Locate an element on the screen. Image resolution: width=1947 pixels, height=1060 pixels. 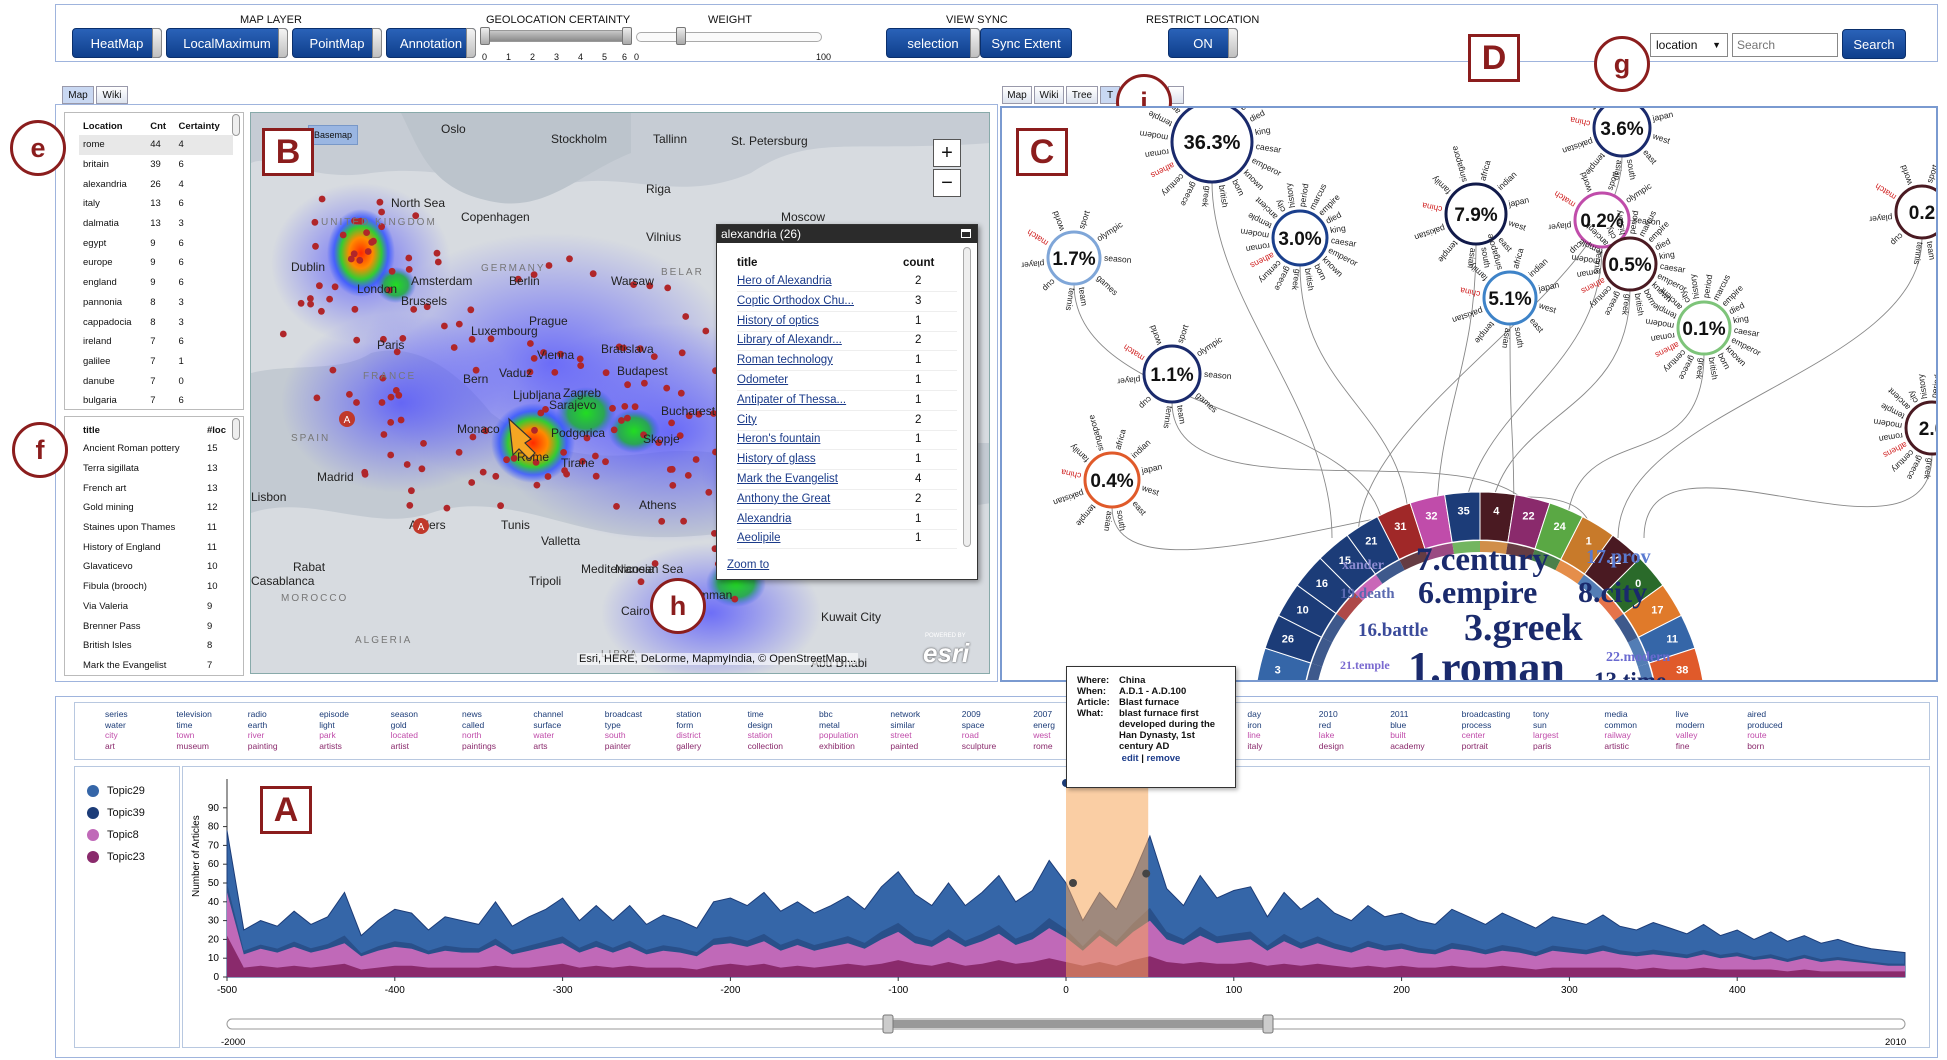
keyword: exhibition is located at coordinates (837, 746).